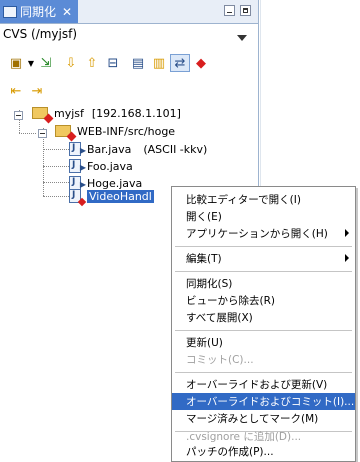 The width and height of the screenshot is (360, 462). What do you see at coordinates (263, 418) in the screenshot?
I see `menu-item-mark-as-merged: マージ済みとしてマーク(M)` at bounding box center [263, 418].